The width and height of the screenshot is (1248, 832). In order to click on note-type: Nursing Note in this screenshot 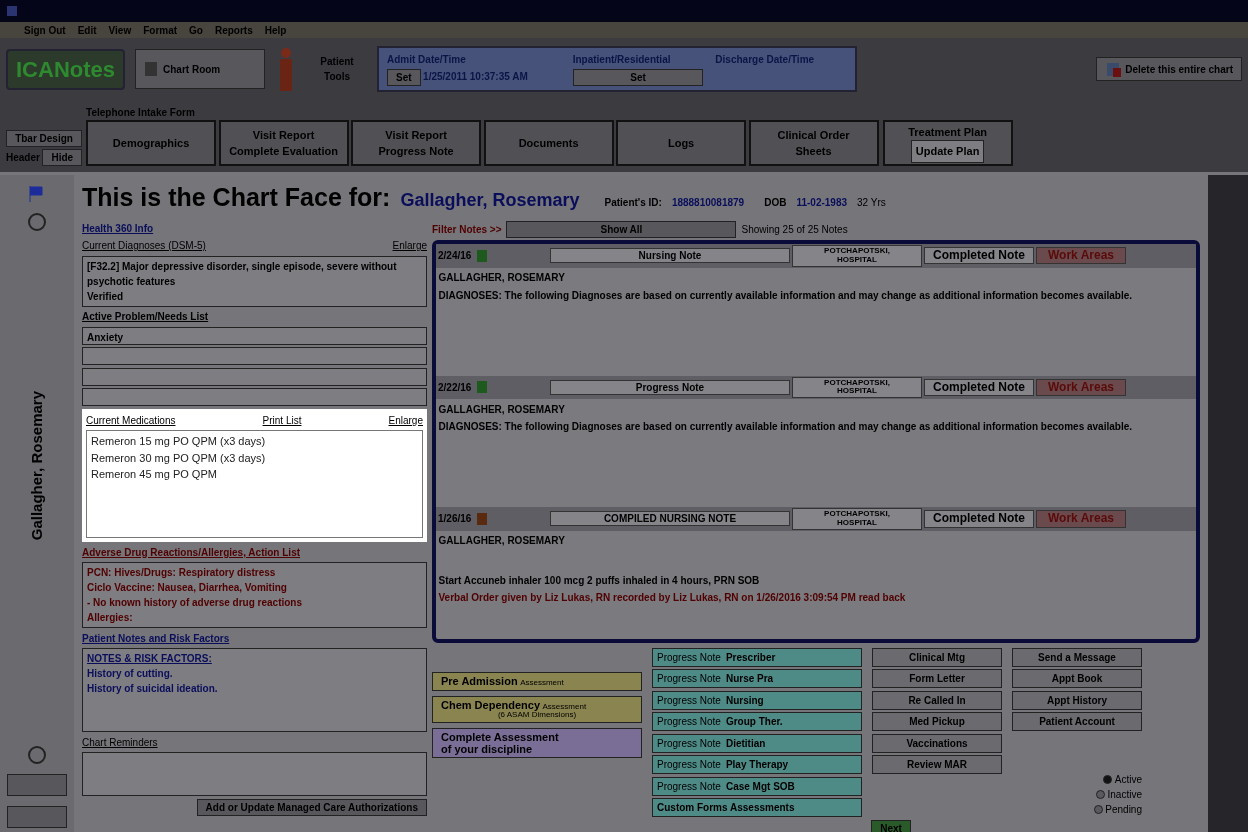, I will do `click(670, 256)`.